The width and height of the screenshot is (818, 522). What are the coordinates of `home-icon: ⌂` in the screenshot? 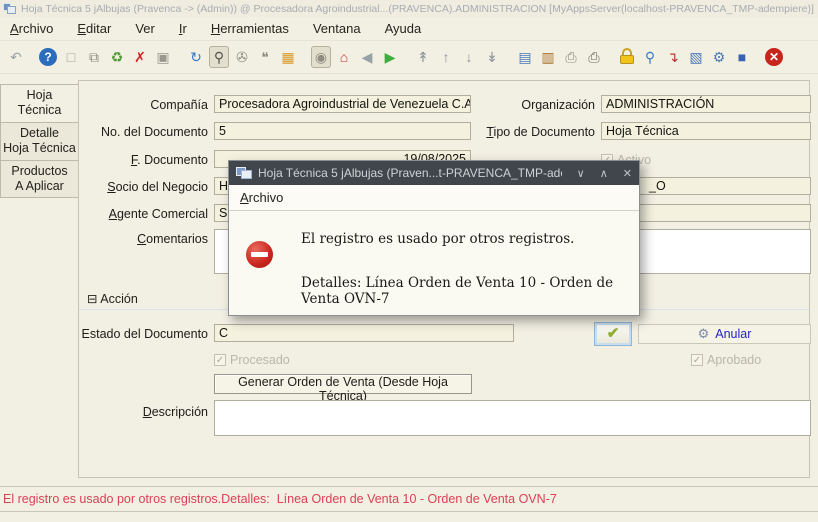 It's located at (344, 57).